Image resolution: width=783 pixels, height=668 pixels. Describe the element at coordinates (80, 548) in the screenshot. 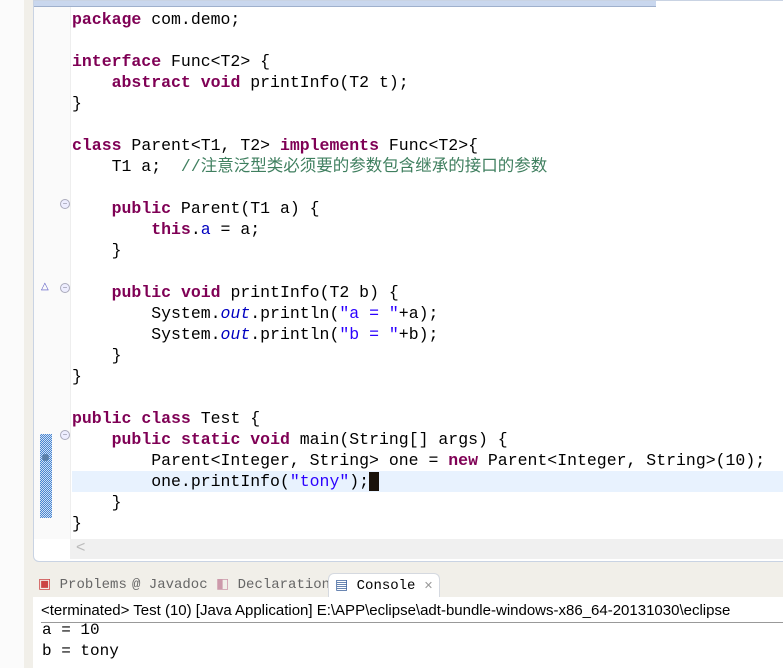

I see `scroll-left-icon: <` at that location.